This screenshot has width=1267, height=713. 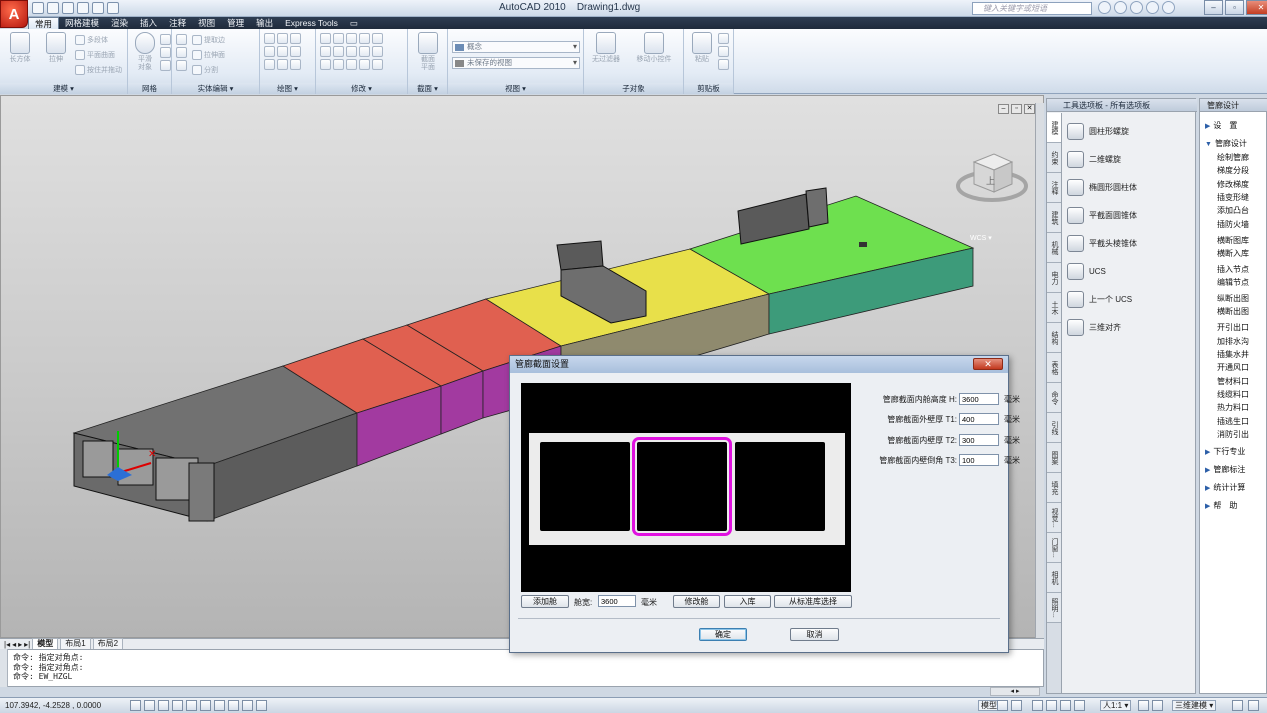 What do you see at coordinates (63, 88) in the screenshot?
I see `panel-title-modeling: 建模 ▾` at bounding box center [63, 88].